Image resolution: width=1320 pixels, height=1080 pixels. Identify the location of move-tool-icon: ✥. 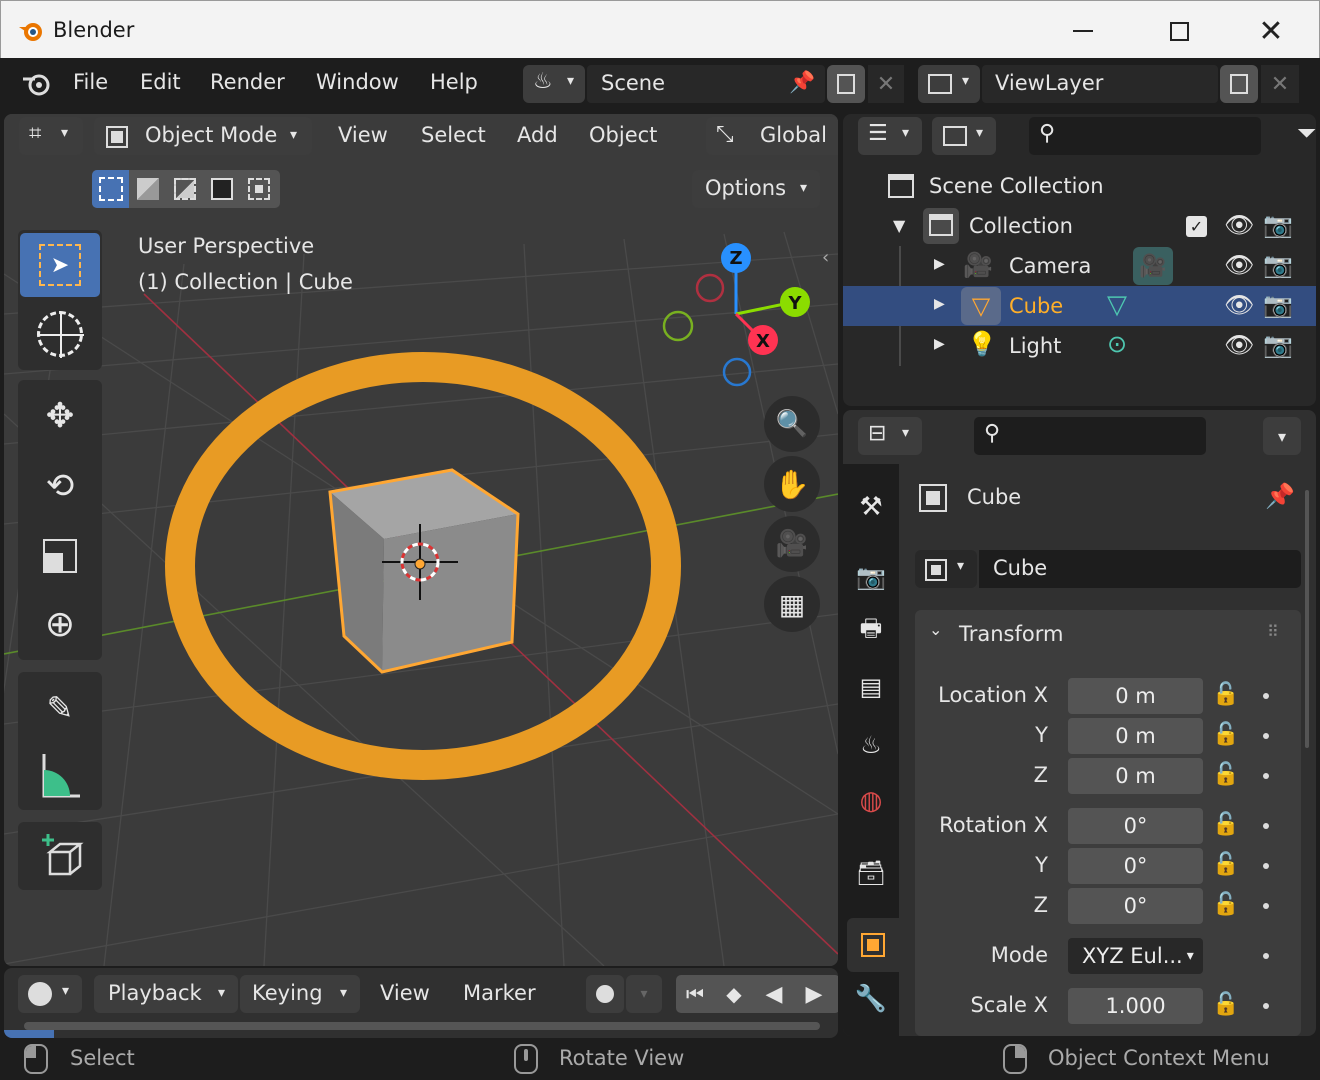
(60, 416).